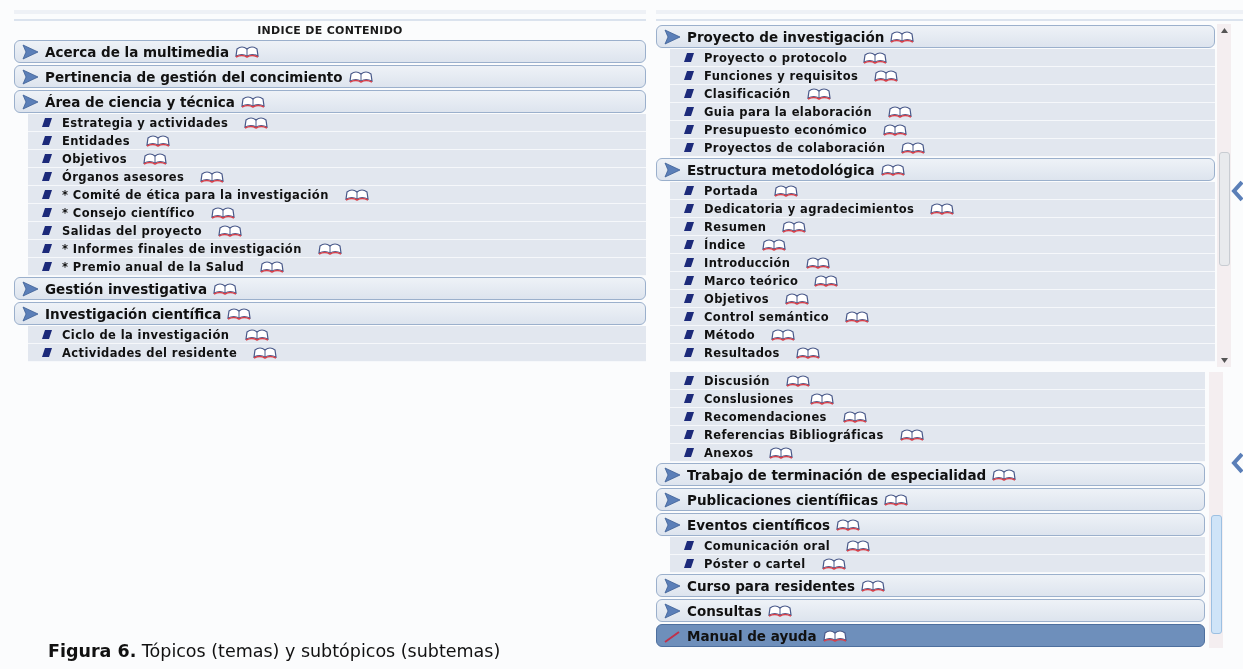  Describe the element at coordinates (935, 169) in the screenshot. I see `topic-item: Estructura metodológica` at that location.